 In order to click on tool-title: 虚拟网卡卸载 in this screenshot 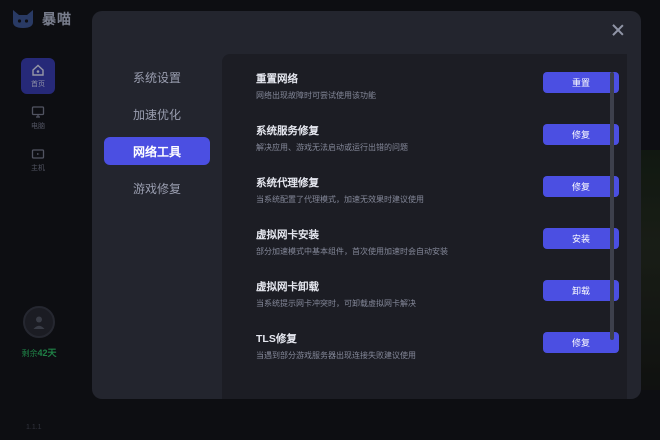, I will do `click(287, 287)`.